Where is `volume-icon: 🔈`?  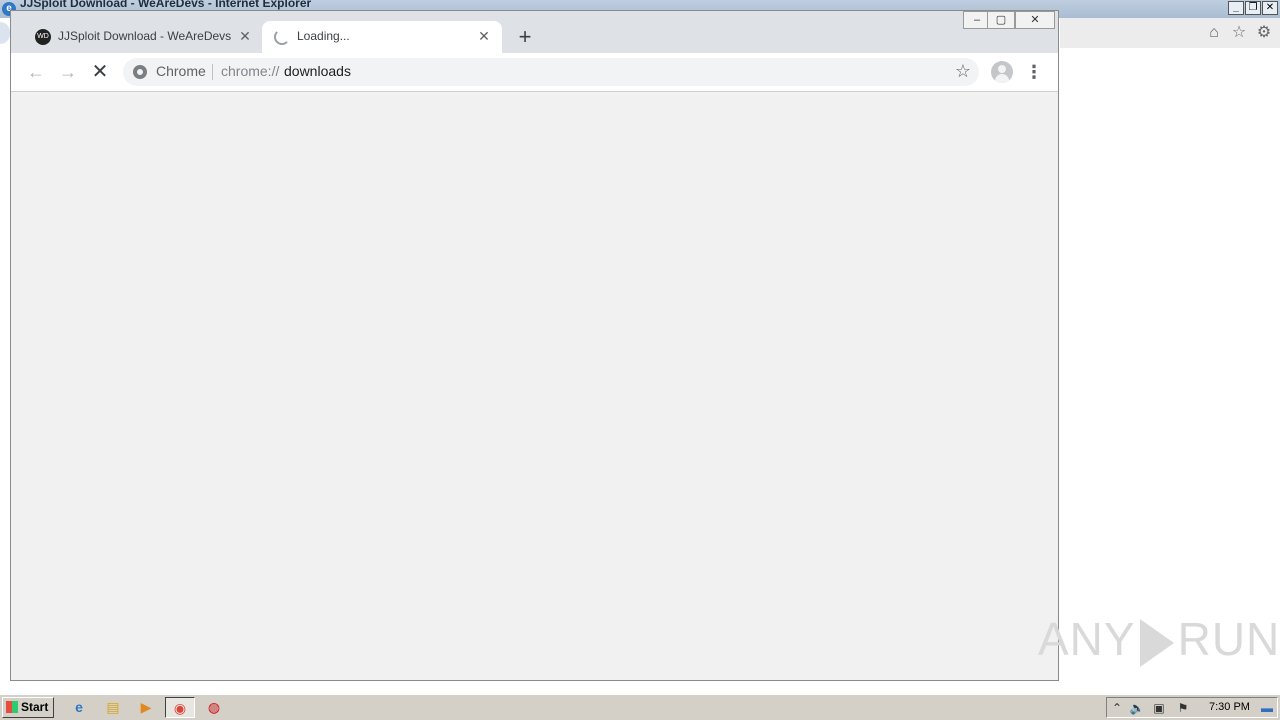
volume-icon: 🔈 is located at coordinates (1137, 708).